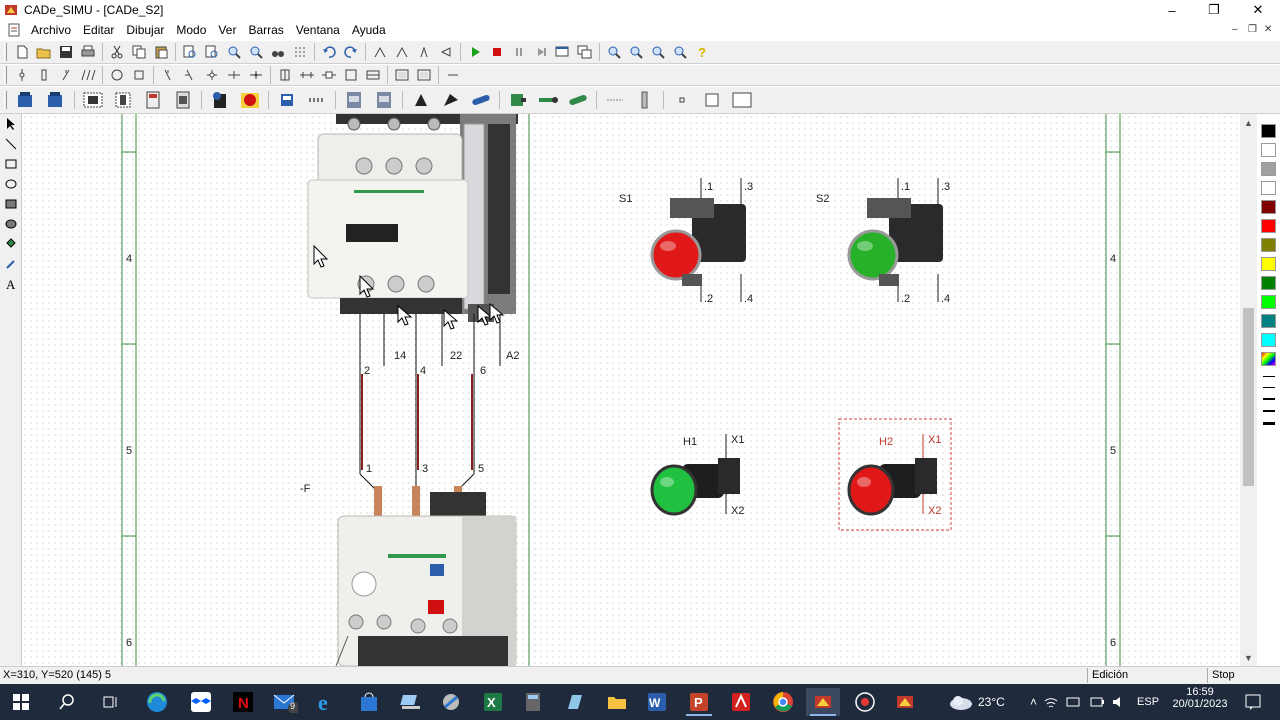 This screenshot has height=720, width=1280. Describe the element at coordinates (475, 52) in the screenshot. I see `play-icon` at that location.